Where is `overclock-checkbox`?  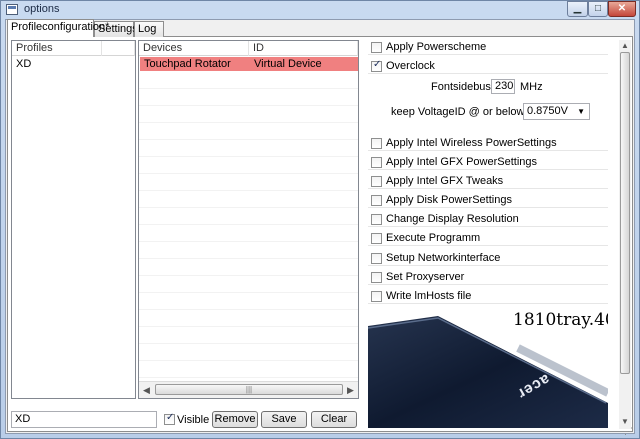
overclock-checkbox is located at coordinates (376, 65).